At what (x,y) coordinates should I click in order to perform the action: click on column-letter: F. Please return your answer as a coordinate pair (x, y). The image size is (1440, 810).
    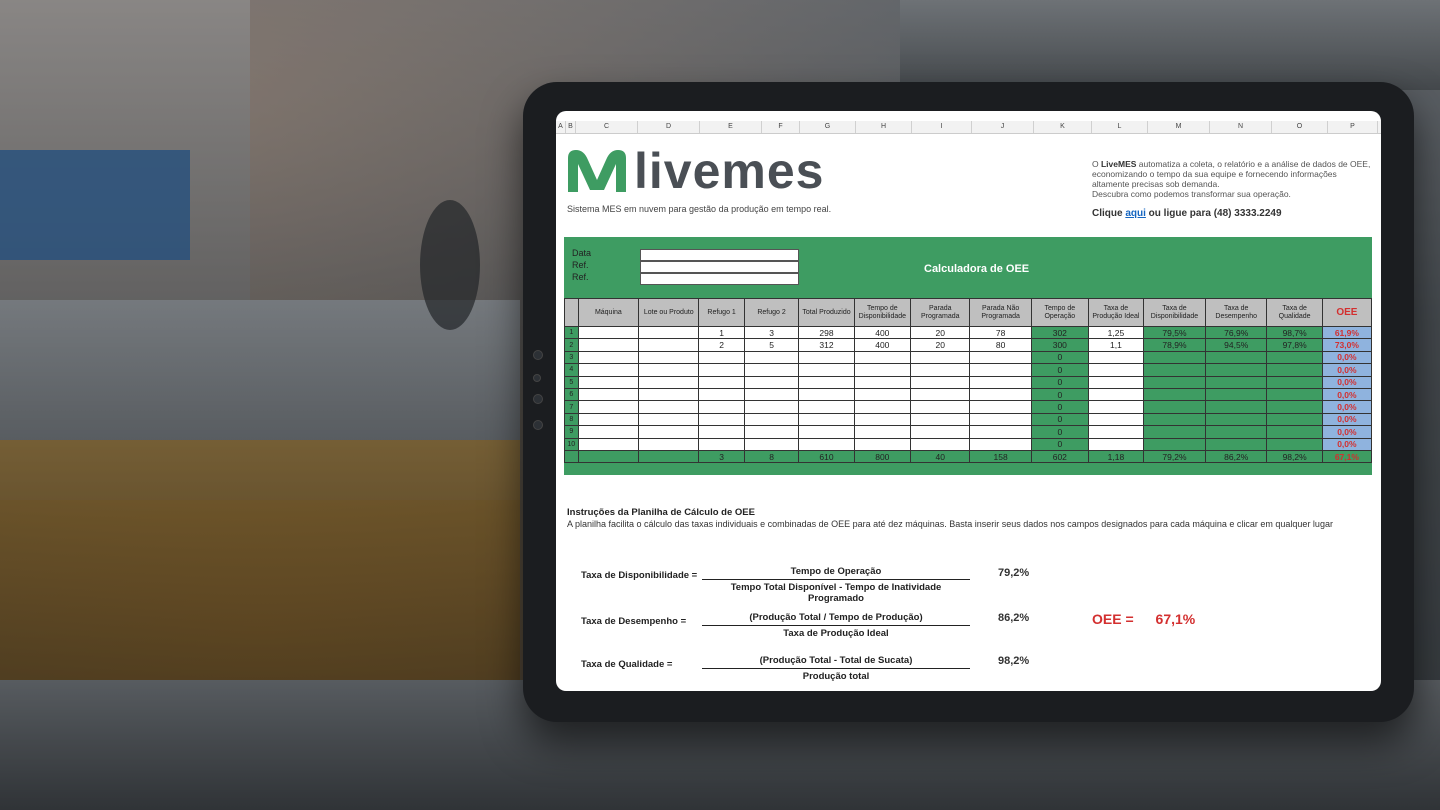
    Looking at the image, I should click on (781, 127).